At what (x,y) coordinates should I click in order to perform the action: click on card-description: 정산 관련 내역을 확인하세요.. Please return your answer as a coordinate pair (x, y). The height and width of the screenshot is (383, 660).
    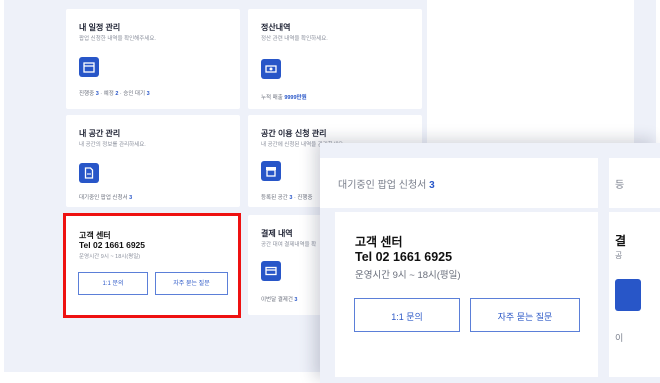
    Looking at the image, I should click on (294, 39).